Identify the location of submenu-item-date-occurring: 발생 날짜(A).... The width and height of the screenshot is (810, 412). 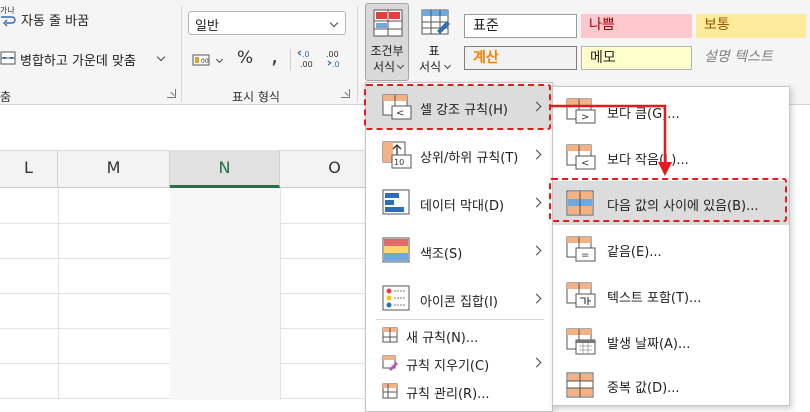
(671, 341).